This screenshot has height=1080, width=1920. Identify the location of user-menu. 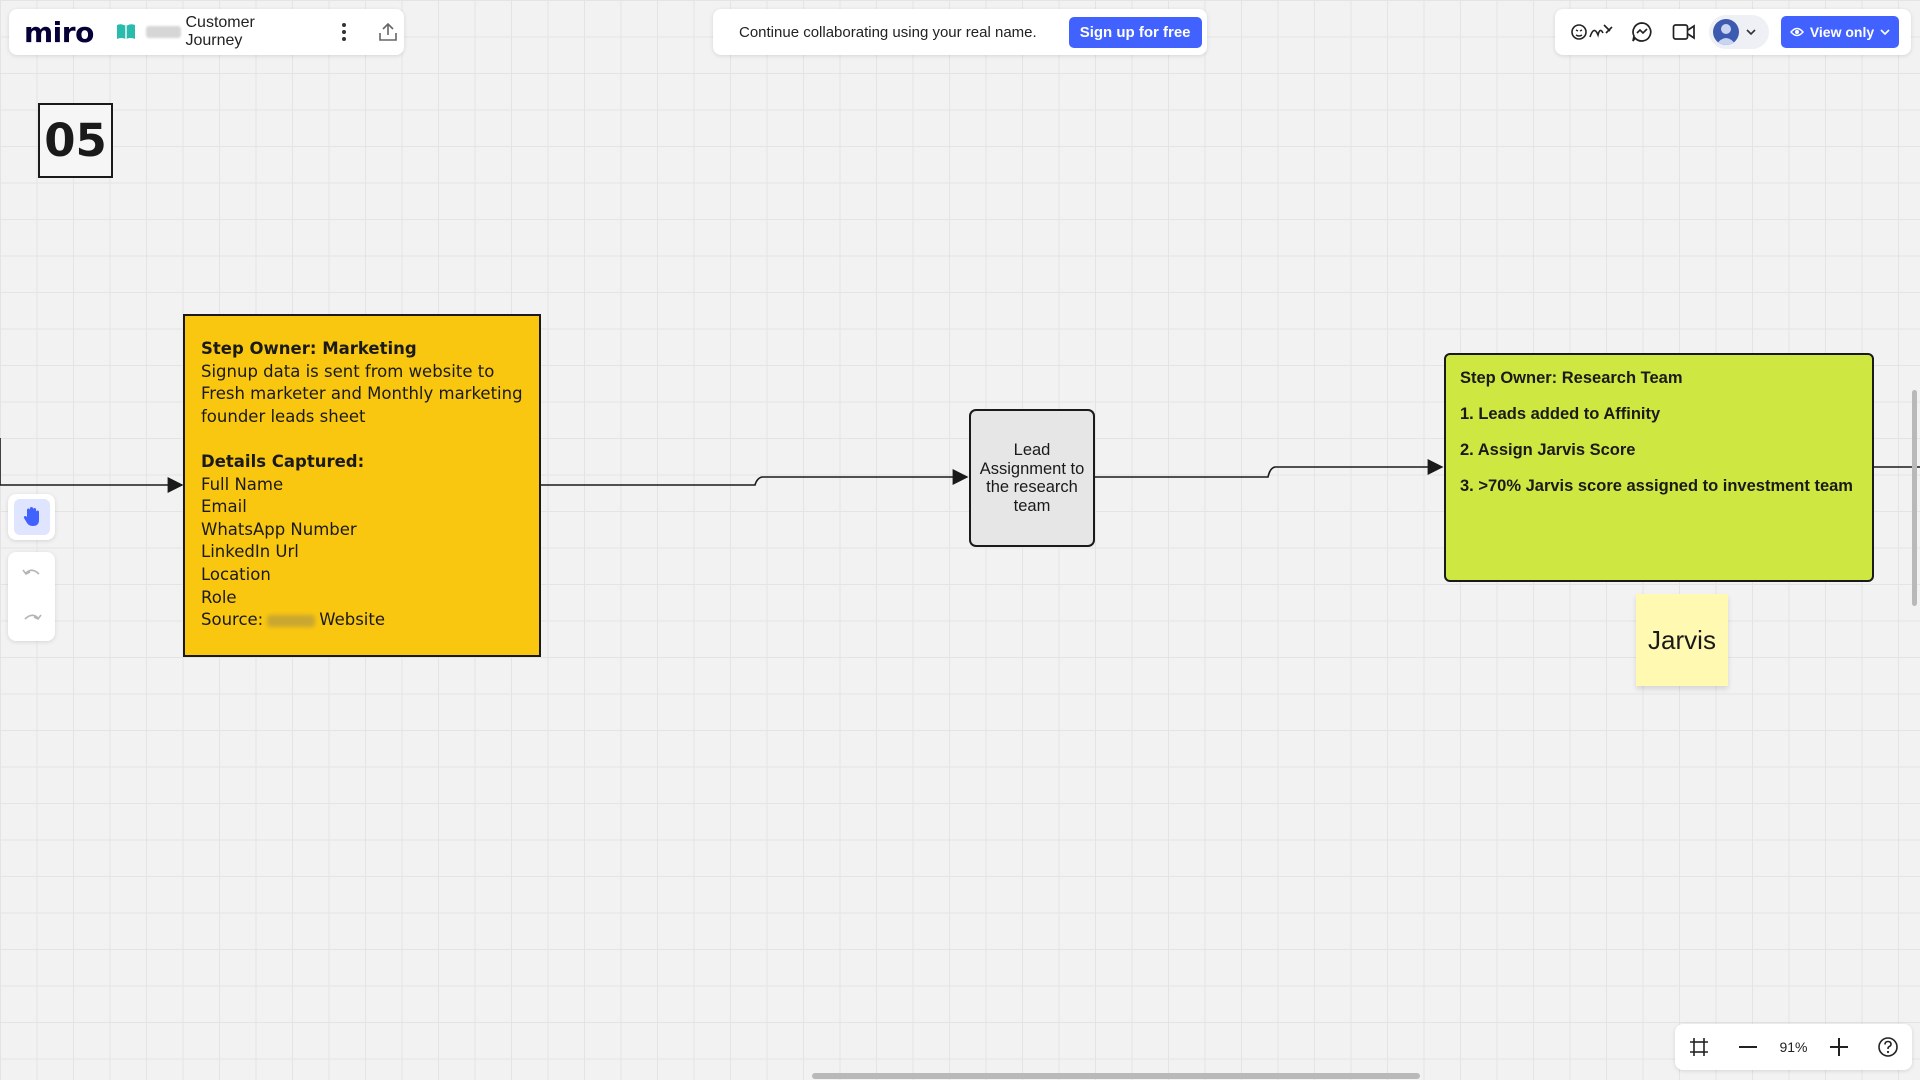
(1739, 32).